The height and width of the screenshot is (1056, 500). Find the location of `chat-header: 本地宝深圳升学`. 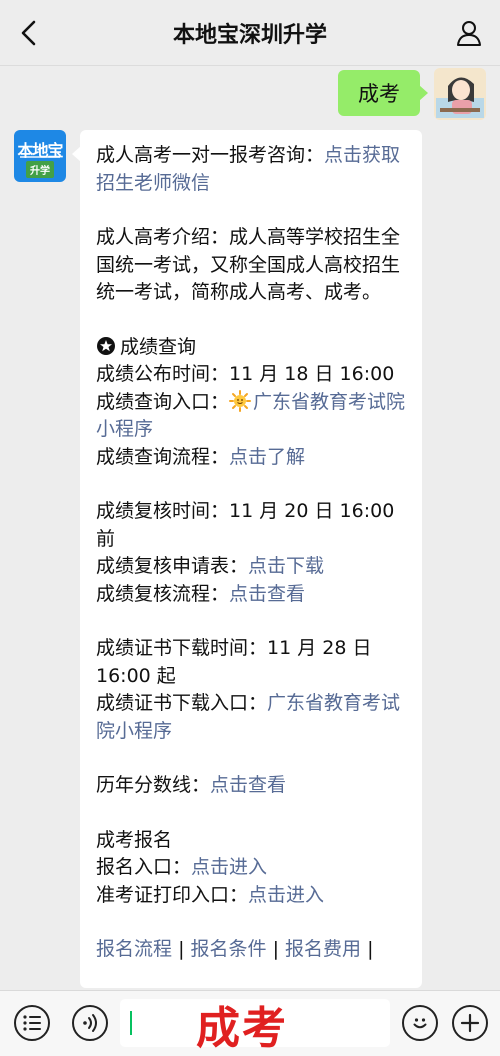

chat-header: 本地宝深圳升学 is located at coordinates (250, 33).